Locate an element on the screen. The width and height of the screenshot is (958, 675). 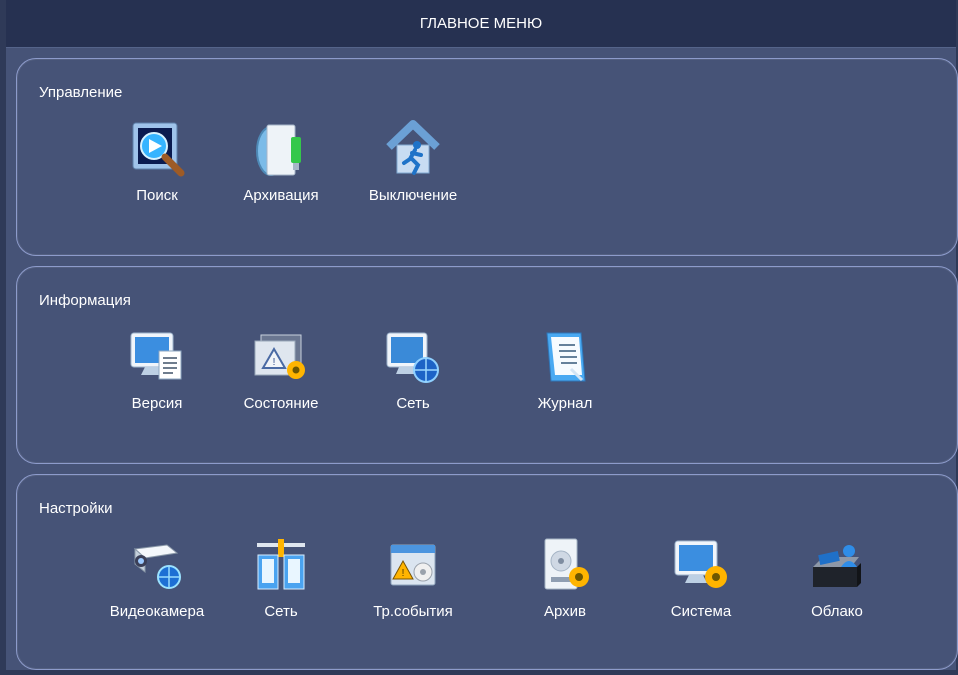
window-title: ГЛАВНОЕ МЕНЮ is located at coordinates (481, 24).